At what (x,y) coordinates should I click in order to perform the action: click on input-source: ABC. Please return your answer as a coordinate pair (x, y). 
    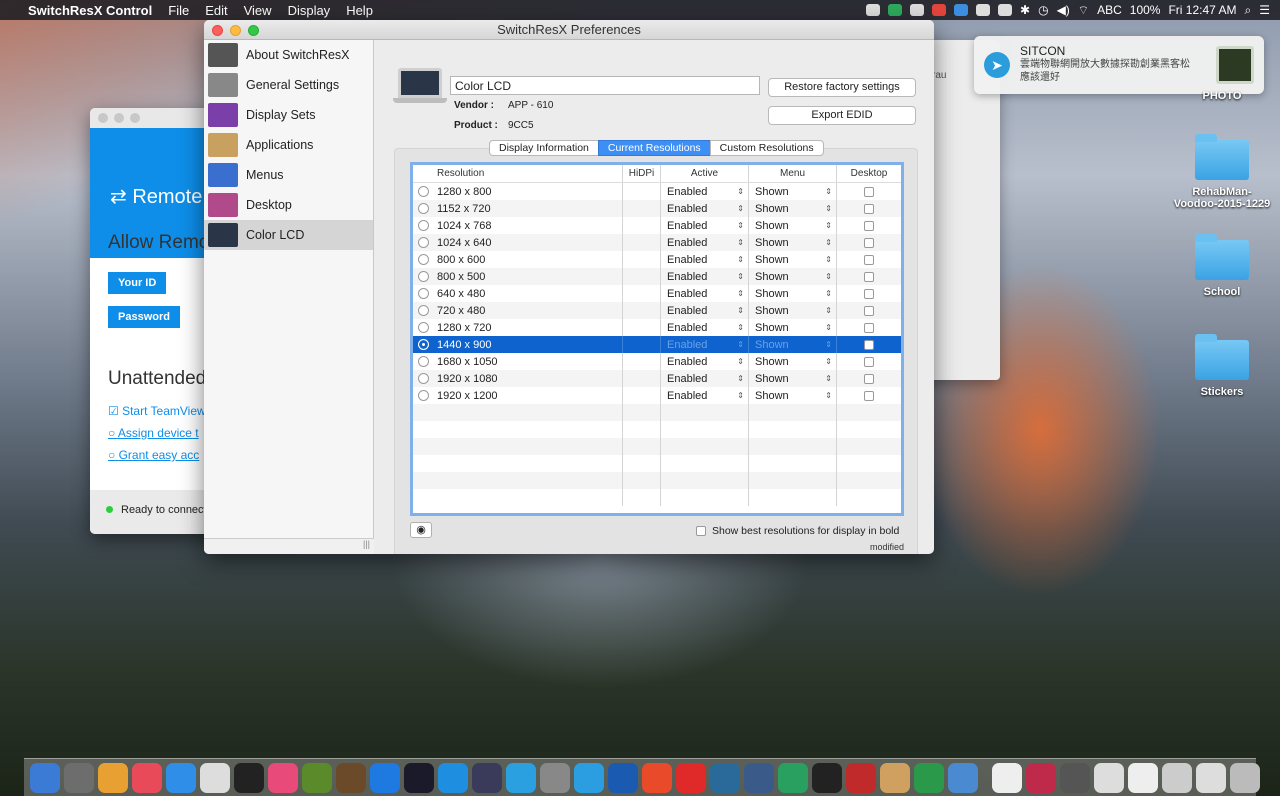
    Looking at the image, I should click on (1109, 10).